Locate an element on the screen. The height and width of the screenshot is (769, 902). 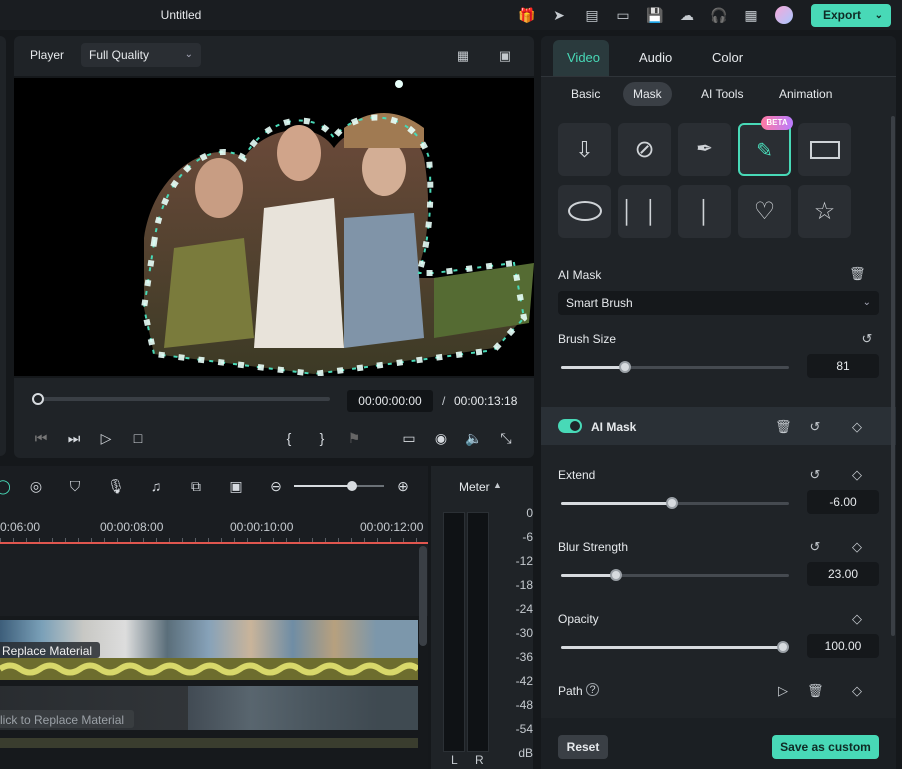
monitor-icon: ▭ is located at coordinates (623, 15).